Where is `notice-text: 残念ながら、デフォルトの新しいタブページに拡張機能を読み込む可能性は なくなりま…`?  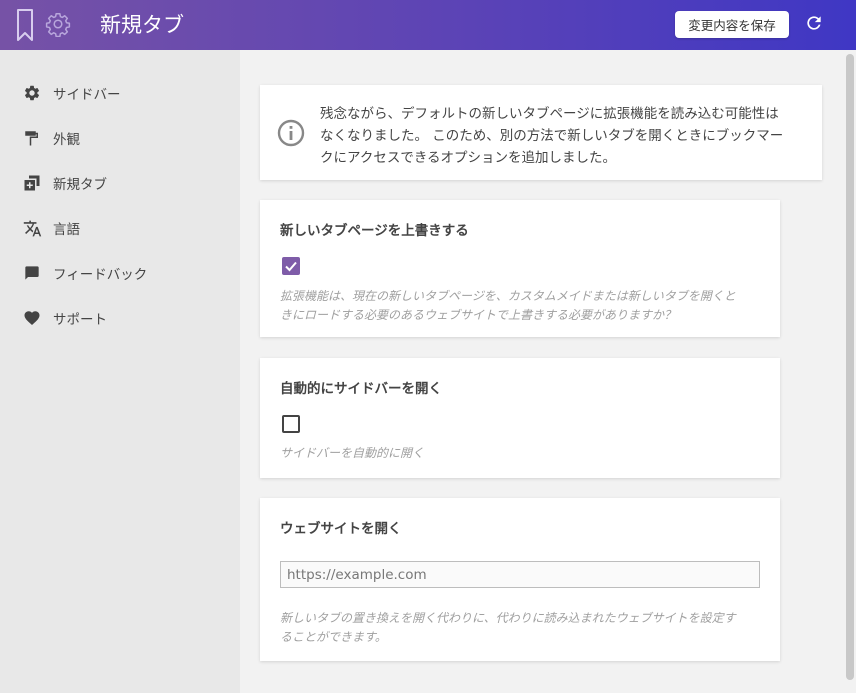 notice-text: 残念ながら、デフォルトの新しいタブページに拡張機能を読み込む可能性は なくなりま… is located at coordinates (565, 136).